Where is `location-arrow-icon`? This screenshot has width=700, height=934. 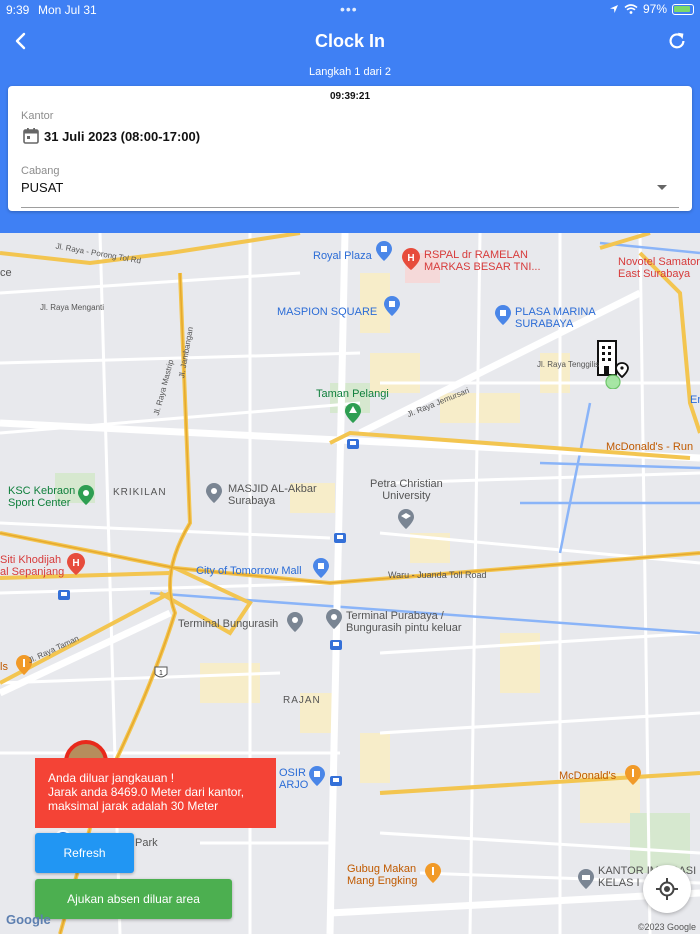
location-arrow-icon is located at coordinates (613, 9).